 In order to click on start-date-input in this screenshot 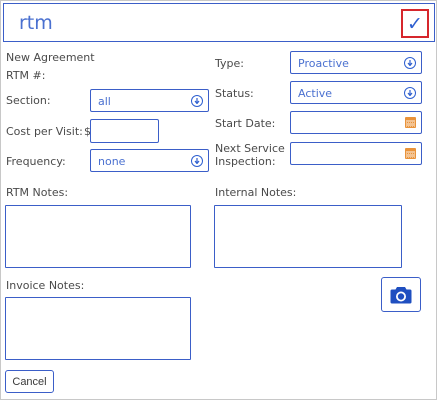, I will do `click(356, 122)`.